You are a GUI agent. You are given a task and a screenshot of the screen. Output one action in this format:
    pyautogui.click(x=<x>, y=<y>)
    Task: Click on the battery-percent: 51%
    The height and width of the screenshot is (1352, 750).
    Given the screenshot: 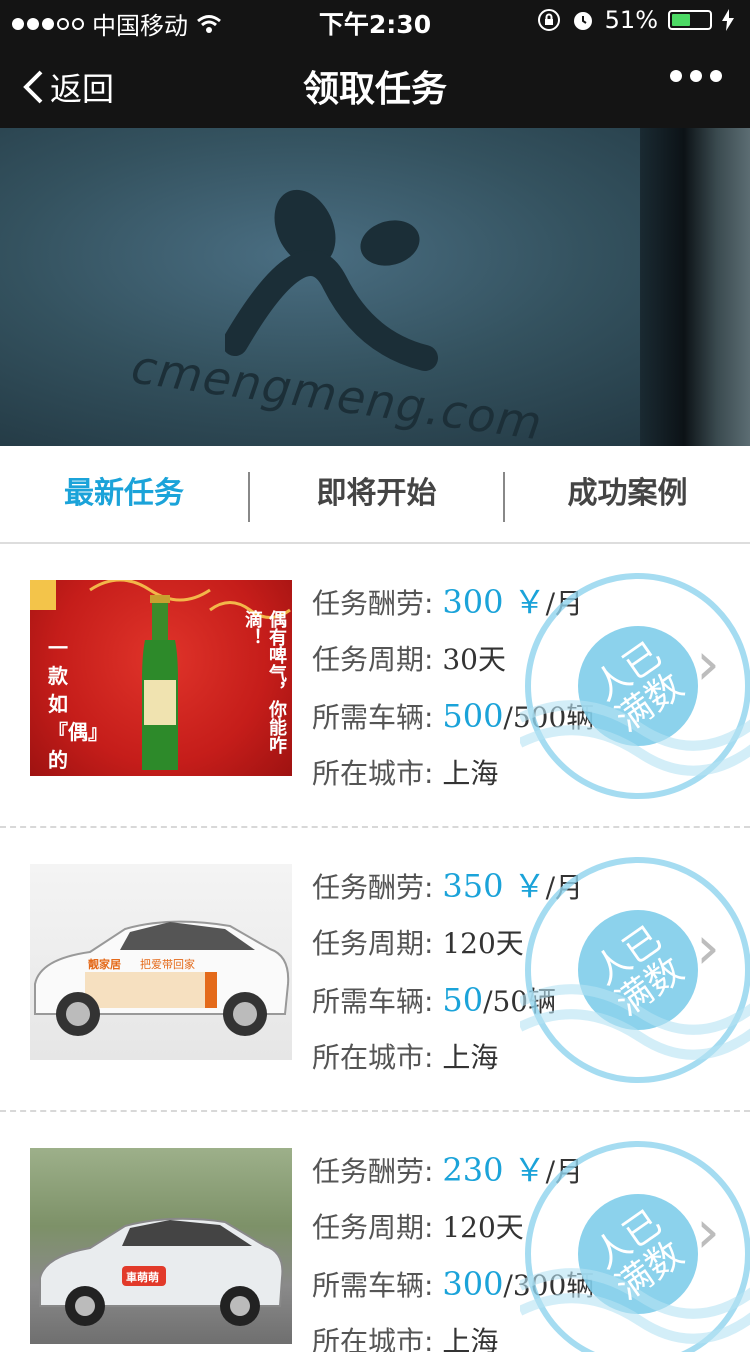 What is the action you would take?
    pyautogui.click(x=631, y=20)
    